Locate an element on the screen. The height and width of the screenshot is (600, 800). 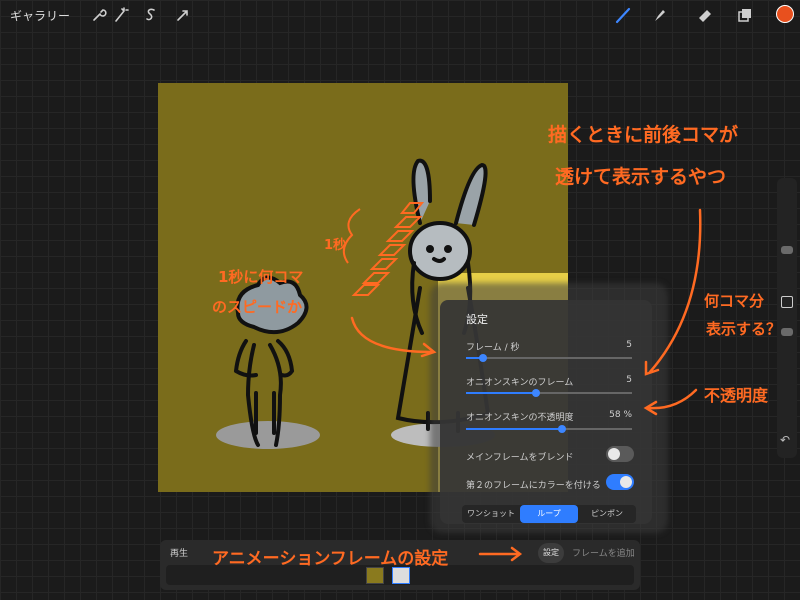
fps-note-line2: のスピードか is located at coordinates (257, 306).